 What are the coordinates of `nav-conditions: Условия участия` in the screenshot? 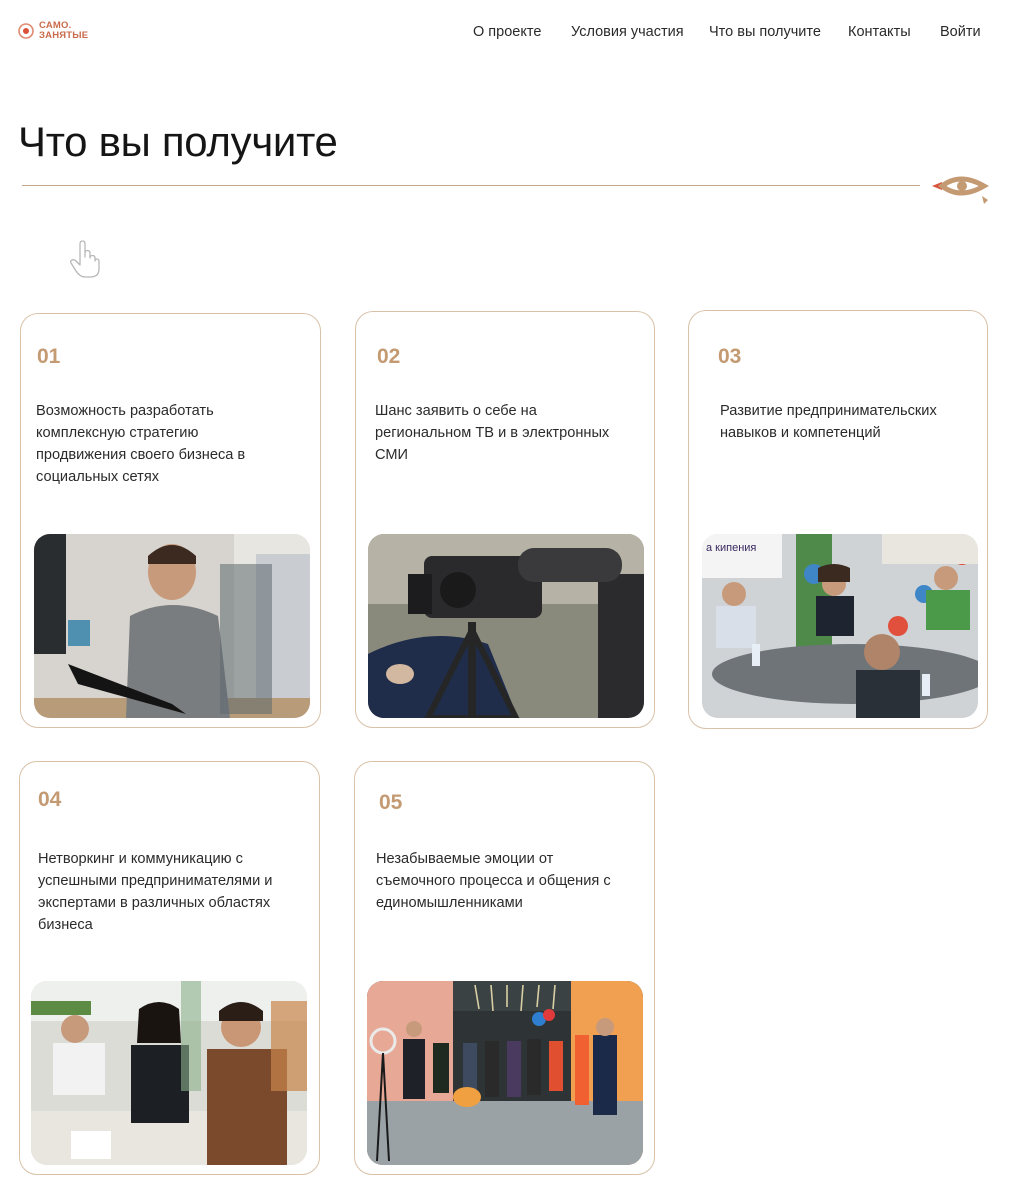 It's located at (627, 32).